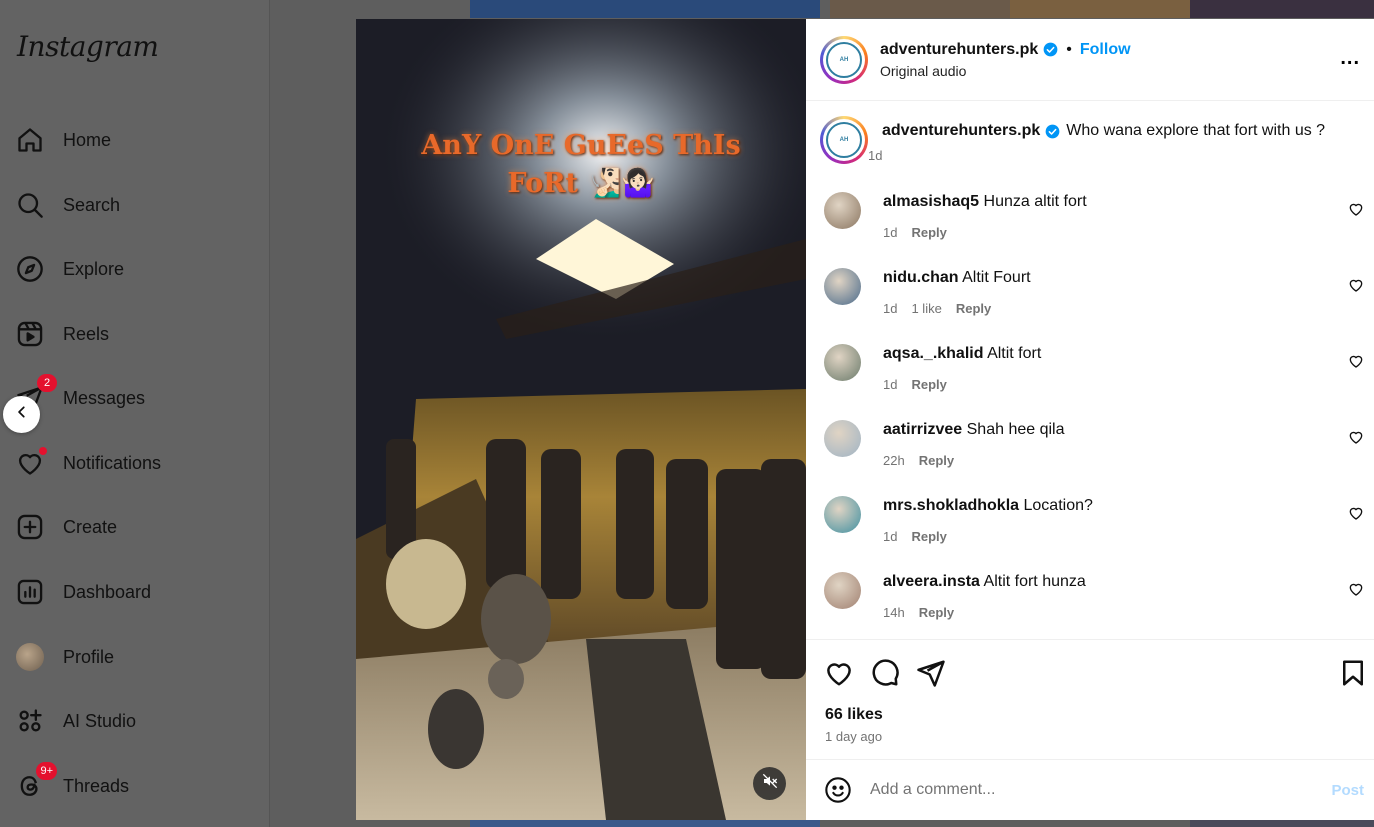 The height and width of the screenshot is (827, 1374). What do you see at coordinates (46, 771) in the screenshot?
I see `threads-badge: 9+` at bounding box center [46, 771].